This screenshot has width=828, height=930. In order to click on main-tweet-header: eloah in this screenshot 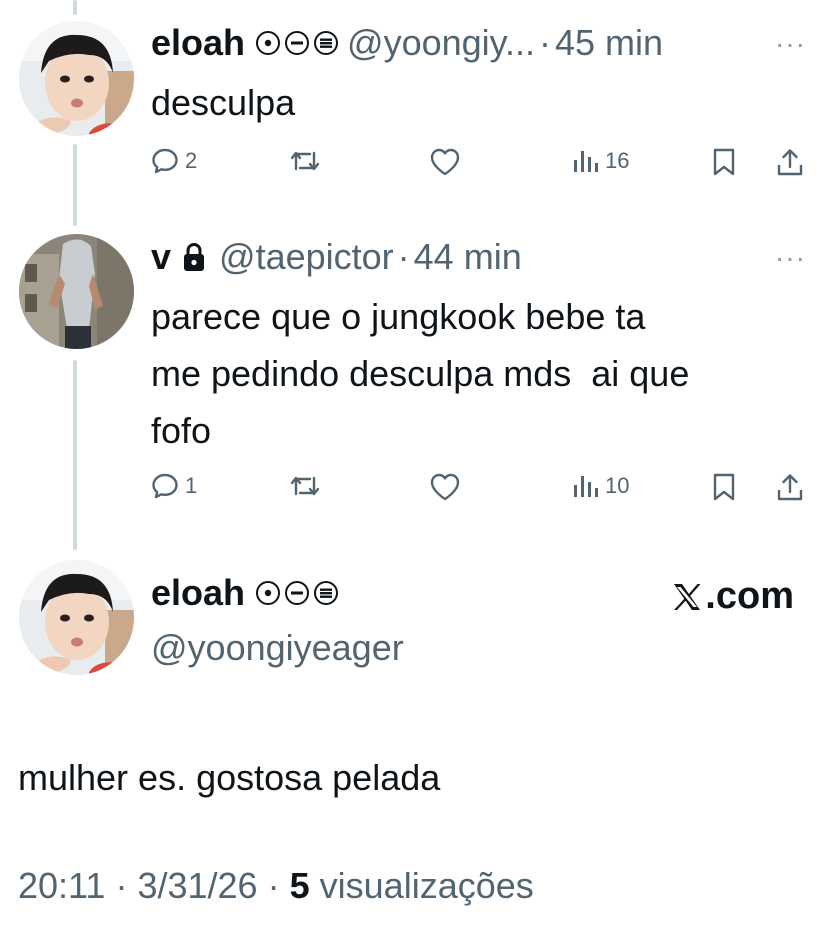, I will do `click(249, 593)`.